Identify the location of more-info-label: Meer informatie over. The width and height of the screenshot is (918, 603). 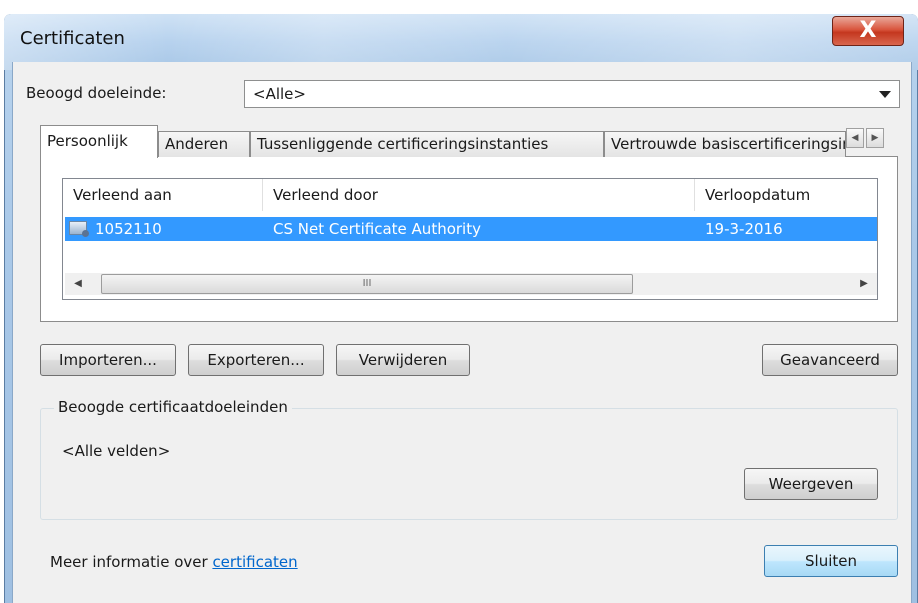
(131, 562).